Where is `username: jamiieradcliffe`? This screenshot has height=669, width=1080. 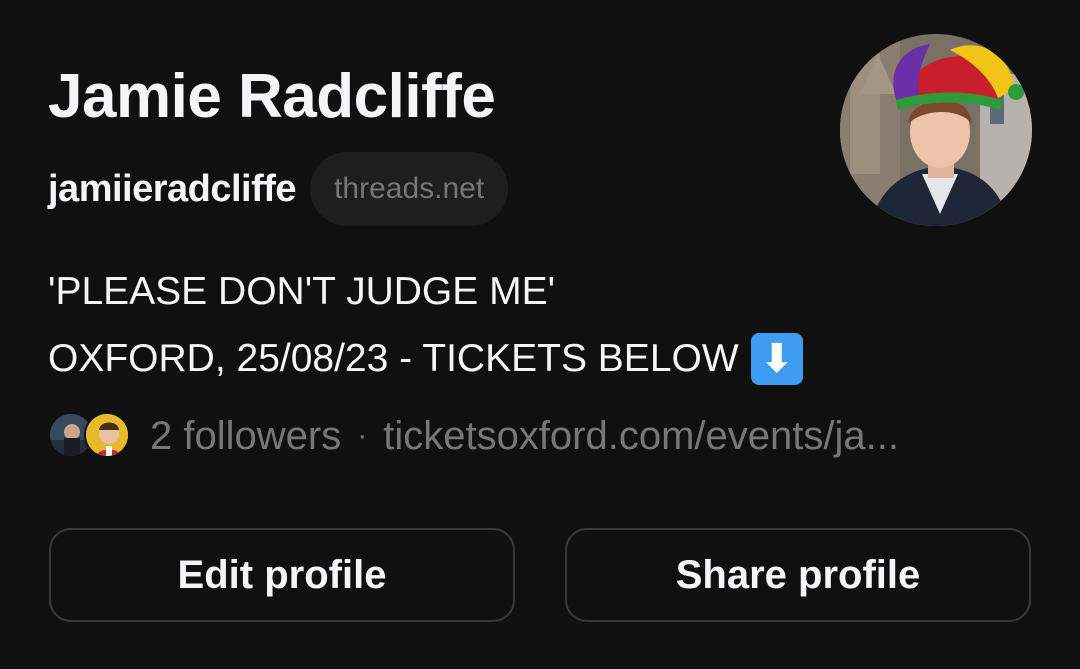 username: jamiieradcliffe is located at coordinates (172, 188).